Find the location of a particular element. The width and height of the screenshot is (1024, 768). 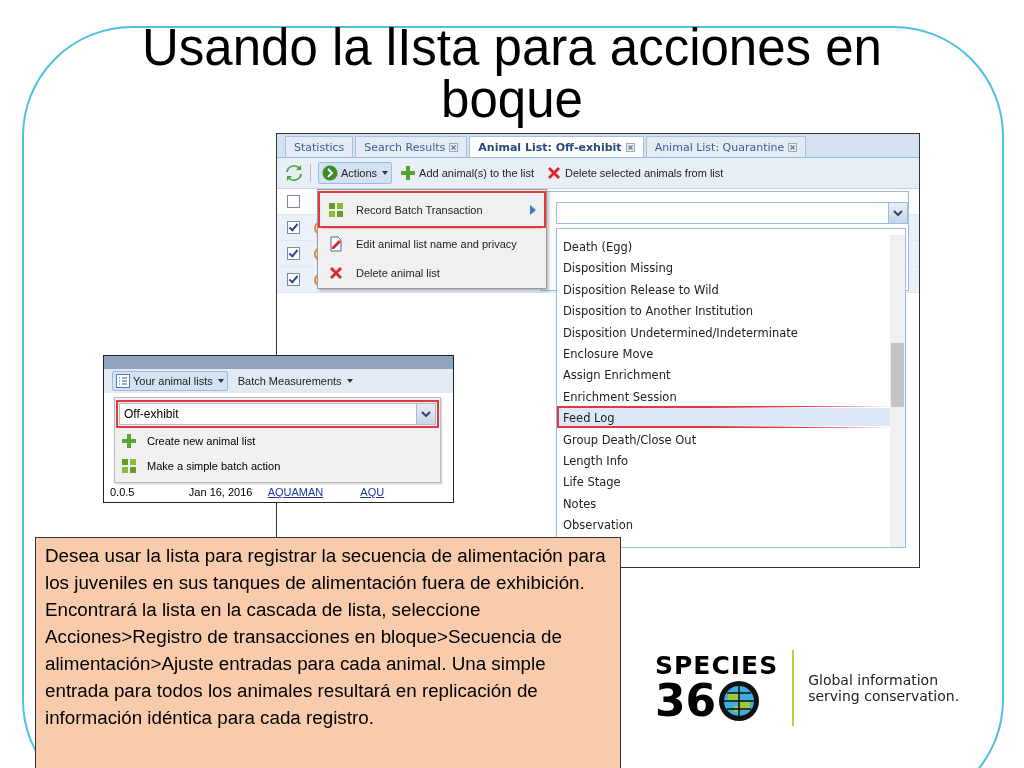

animal-list-select: Off-exhibit is located at coordinates (277, 414).